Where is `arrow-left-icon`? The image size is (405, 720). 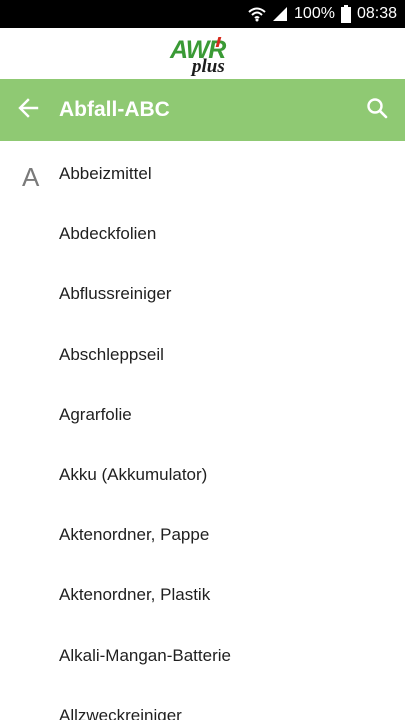 arrow-left-icon is located at coordinates (28, 110).